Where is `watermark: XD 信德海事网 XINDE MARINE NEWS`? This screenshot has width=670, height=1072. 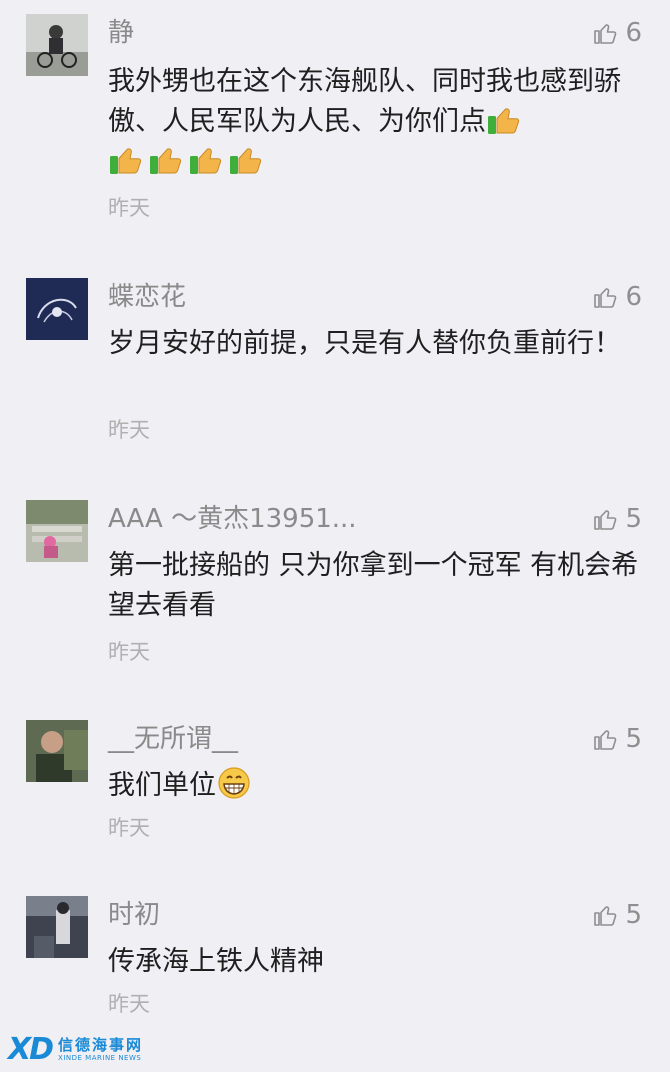
watermark: XD 信德海事网 XINDE MARINE NEWS is located at coordinates (75, 1049).